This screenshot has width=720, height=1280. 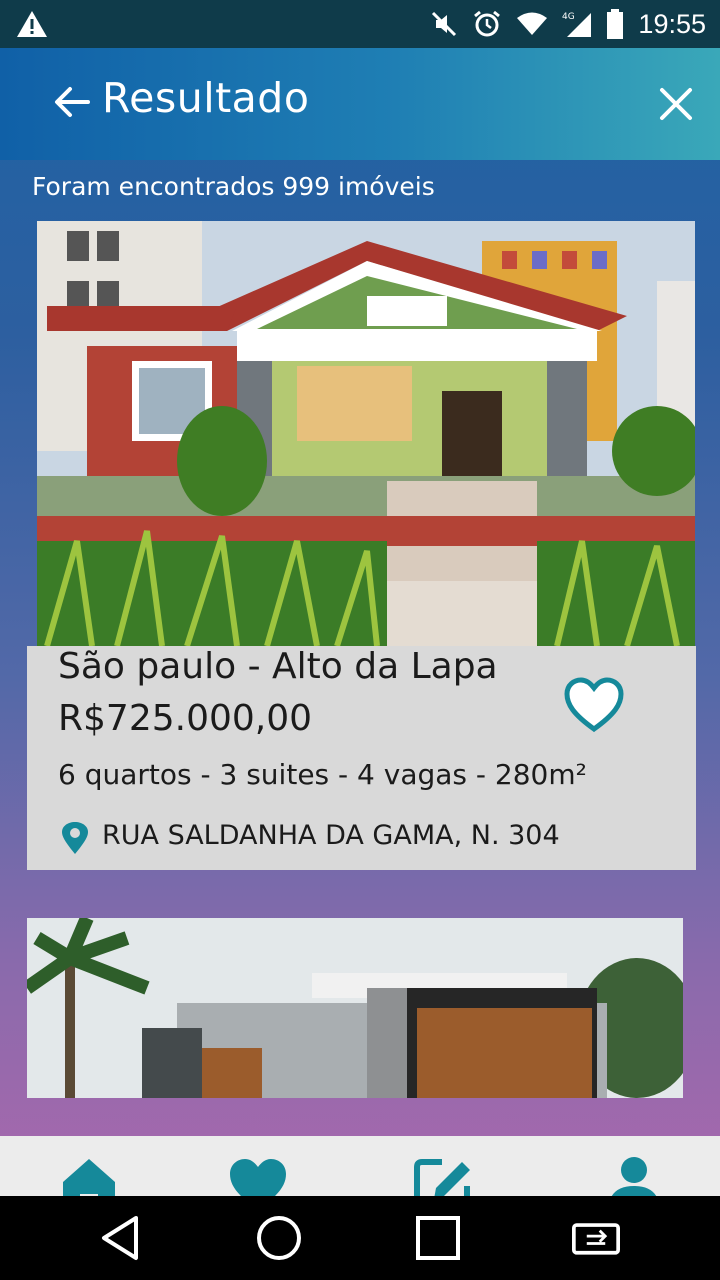 What do you see at coordinates (360, 104) in the screenshot?
I see `app-bar: Resultado` at bounding box center [360, 104].